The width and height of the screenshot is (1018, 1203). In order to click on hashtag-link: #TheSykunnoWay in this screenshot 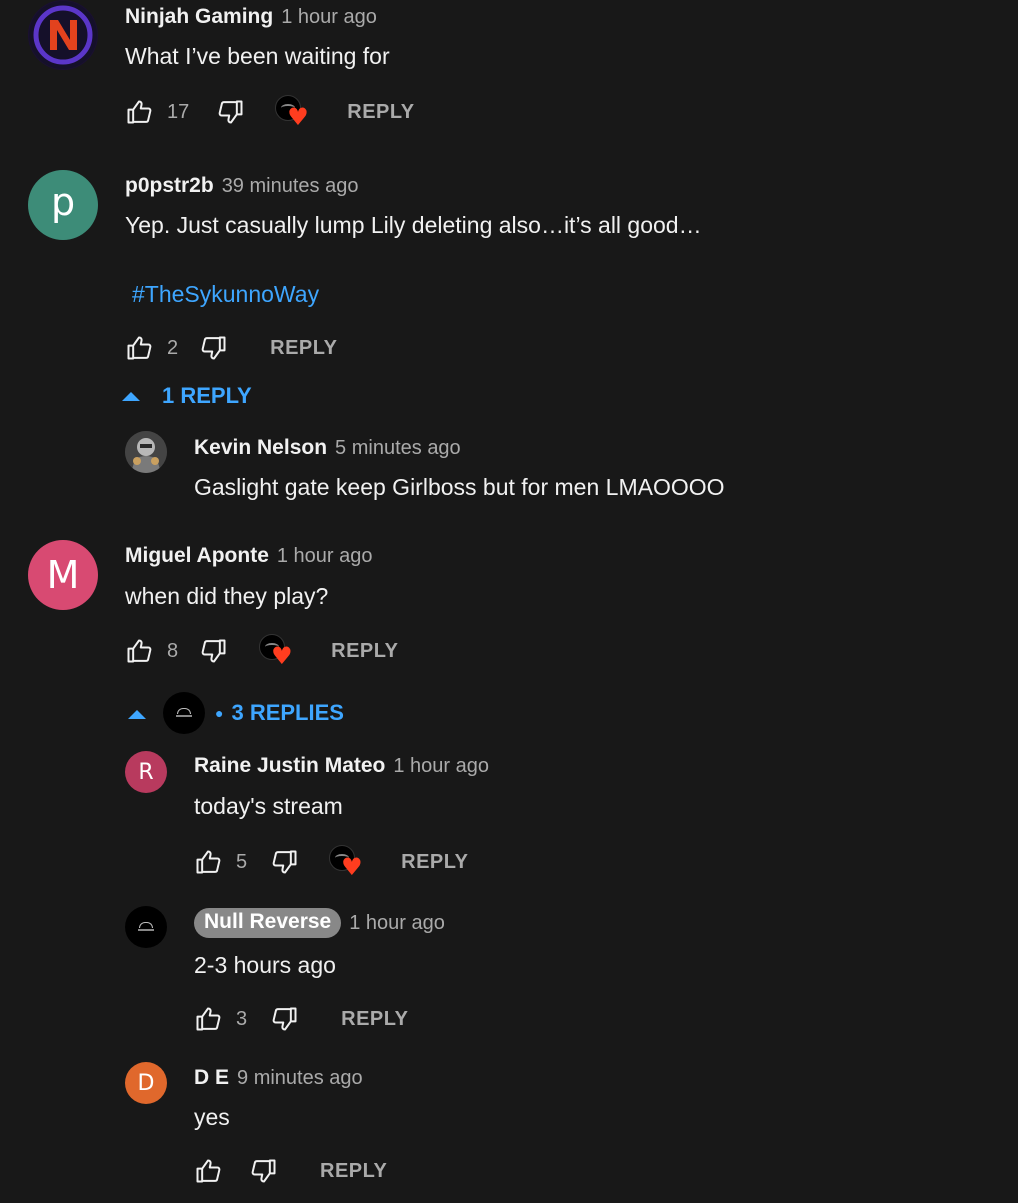, I will do `click(225, 294)`.